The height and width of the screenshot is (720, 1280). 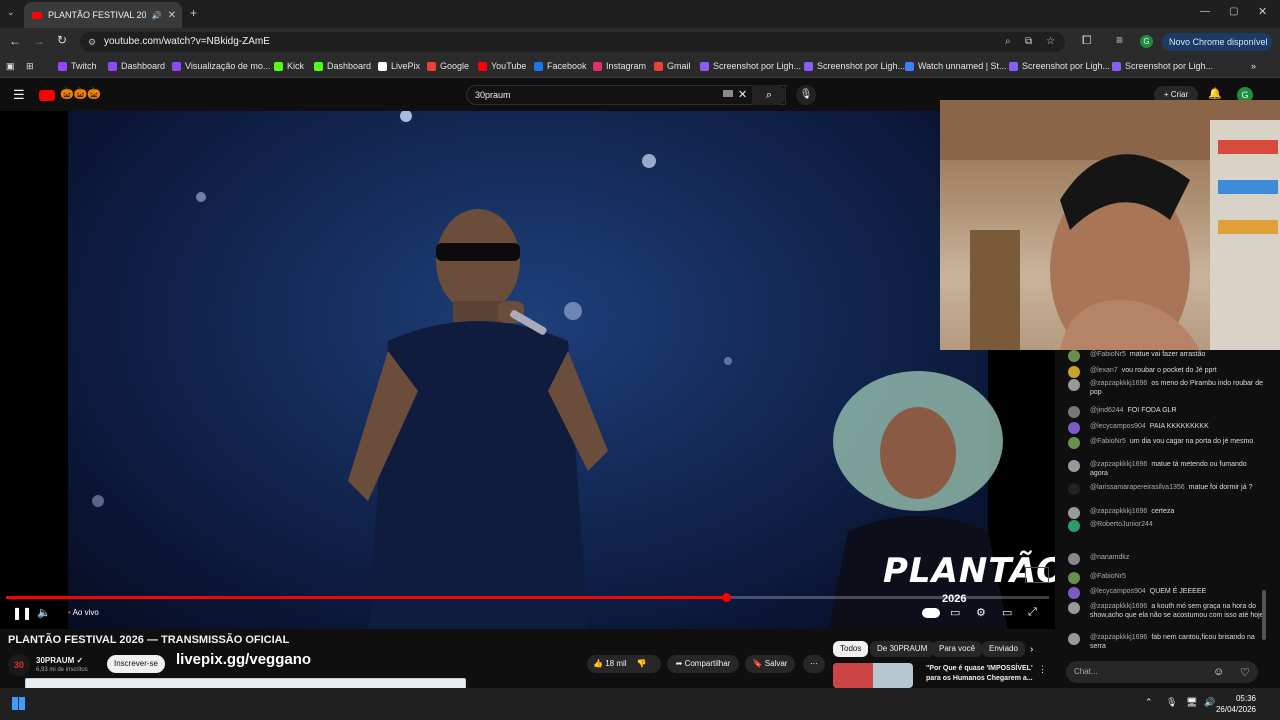 I want to click on bookmark-item: Twitch, so click(x=77, y=66).